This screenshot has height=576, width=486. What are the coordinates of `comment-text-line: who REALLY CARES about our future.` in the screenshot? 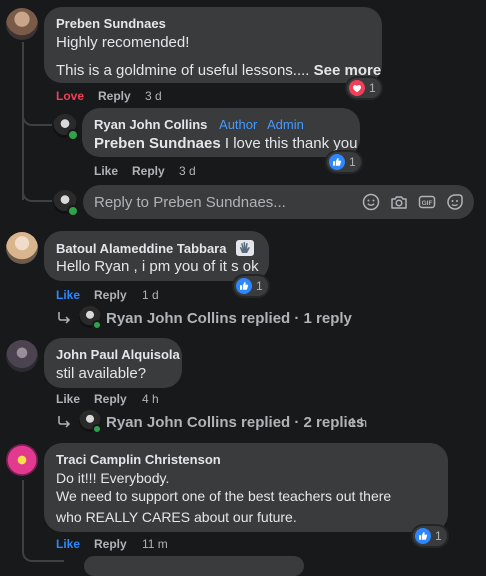 It's located at (176, 517).